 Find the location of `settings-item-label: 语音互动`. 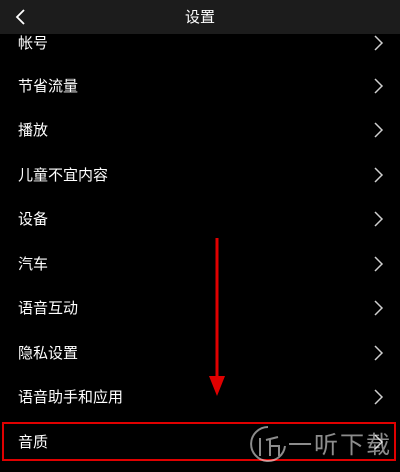

settings-item-label: 语音互动 is located at coordinates (48, 308).